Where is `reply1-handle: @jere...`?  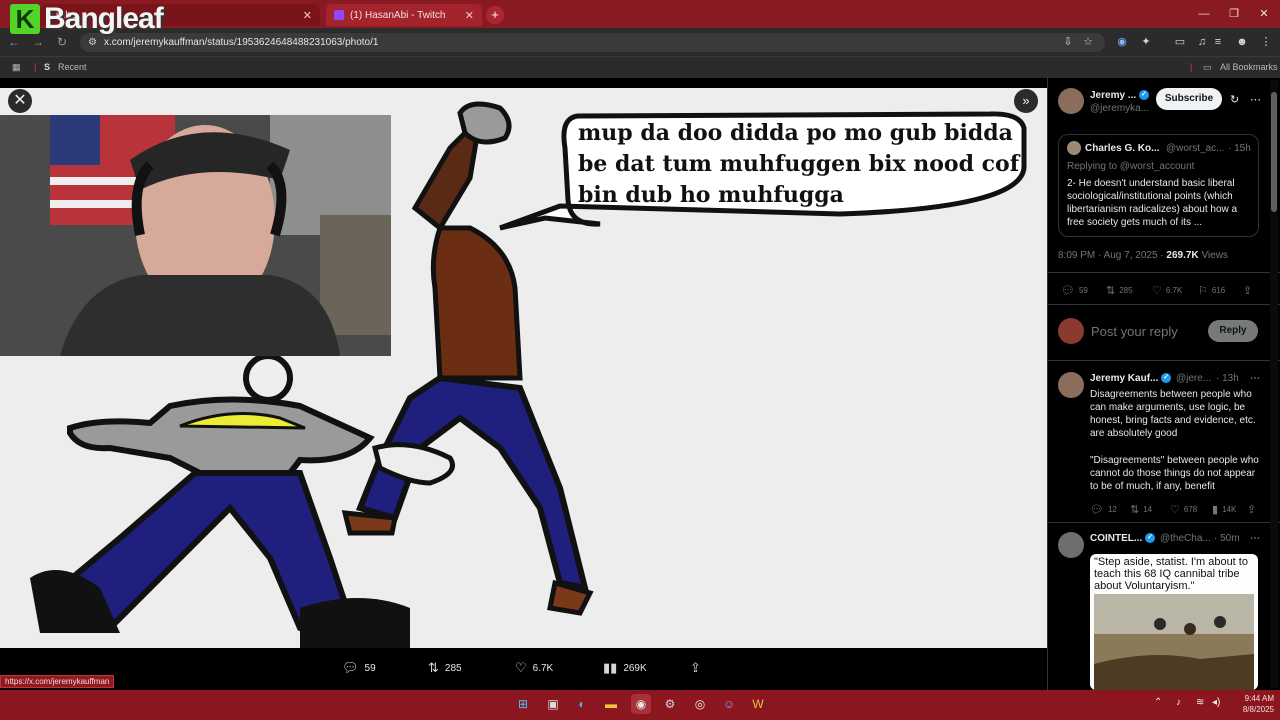
reply1-handle: @jere... is located at coordinates (1193, 378).